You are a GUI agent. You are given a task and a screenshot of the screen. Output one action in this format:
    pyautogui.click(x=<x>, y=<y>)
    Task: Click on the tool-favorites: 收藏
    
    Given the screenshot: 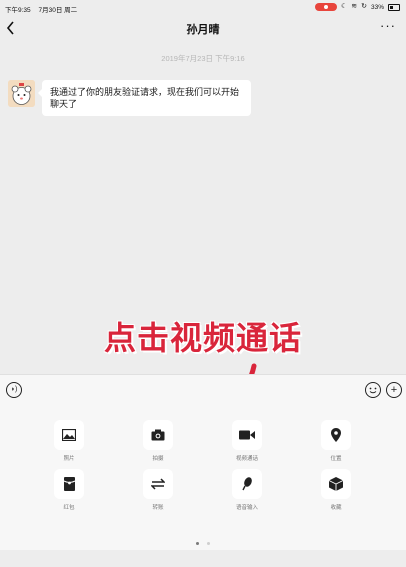 What is the action you would take?
    pyautogui.click(x=336, y=490)
    